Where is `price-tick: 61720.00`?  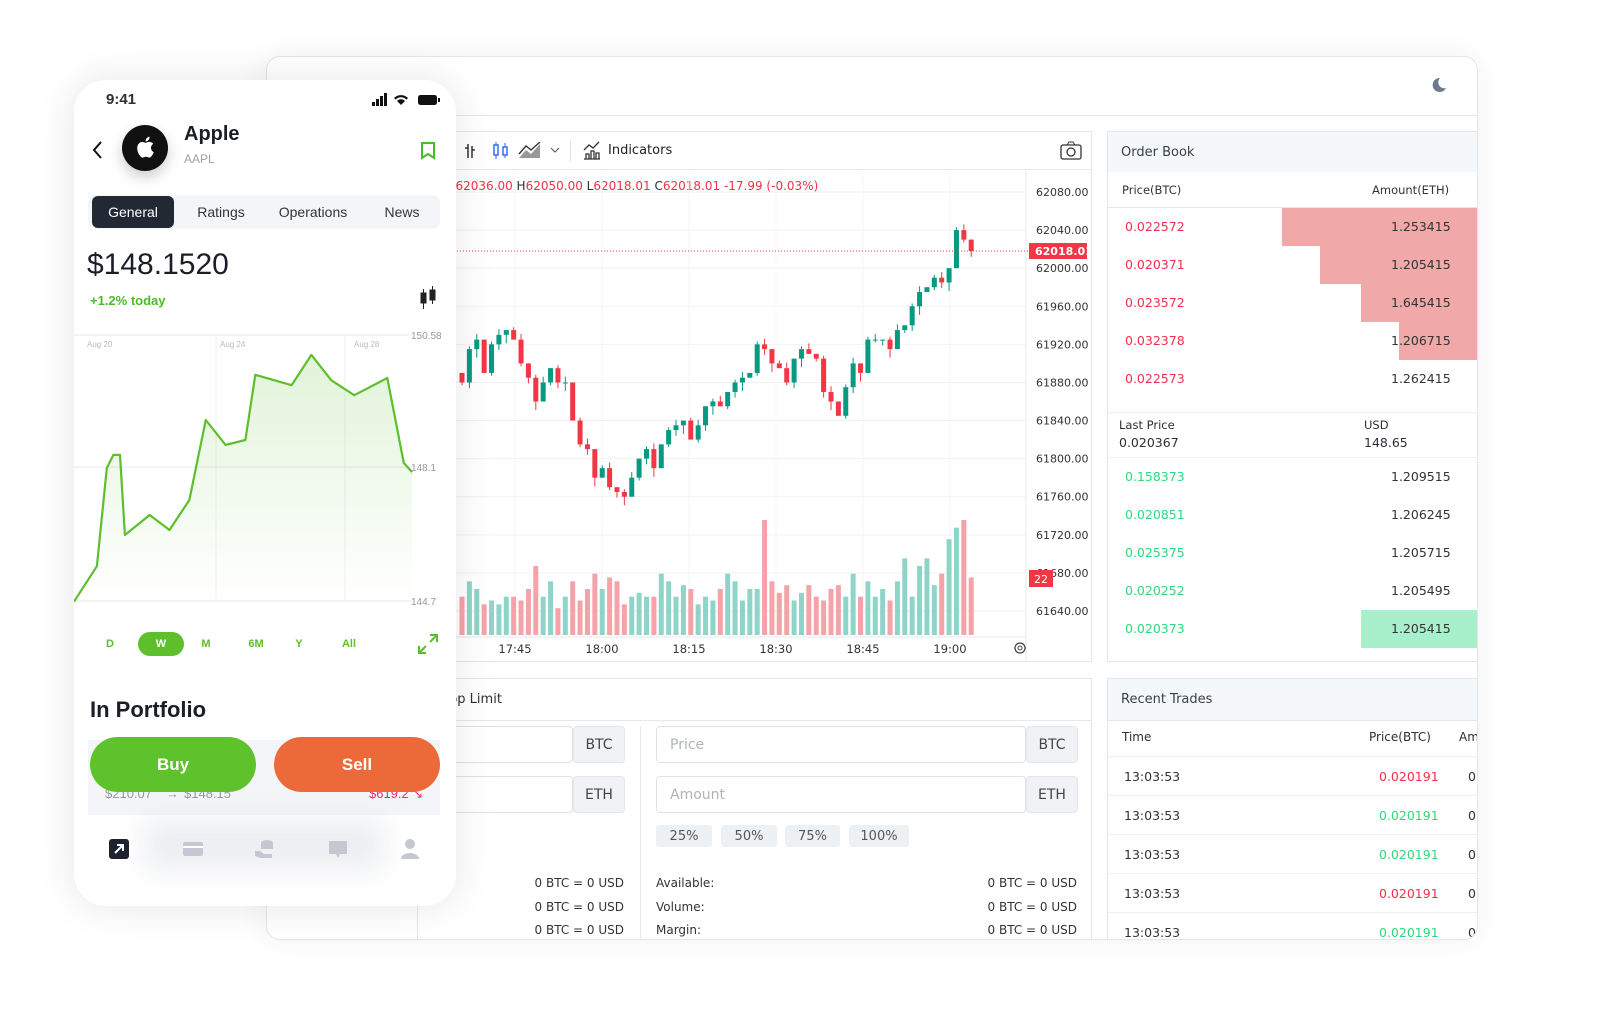
price-tick: 61720.00 is located at coordinates (1062, 535).